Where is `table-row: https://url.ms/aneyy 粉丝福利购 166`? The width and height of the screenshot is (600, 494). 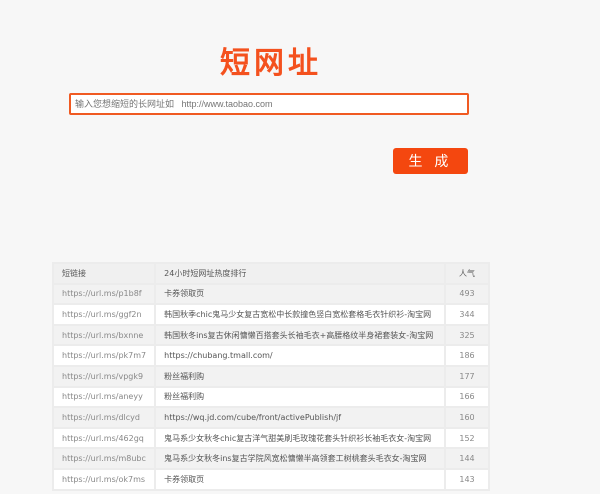
table-row: https://url.ms/aneyy 粉丝福利购 166 is located at coordinates (271, 397).